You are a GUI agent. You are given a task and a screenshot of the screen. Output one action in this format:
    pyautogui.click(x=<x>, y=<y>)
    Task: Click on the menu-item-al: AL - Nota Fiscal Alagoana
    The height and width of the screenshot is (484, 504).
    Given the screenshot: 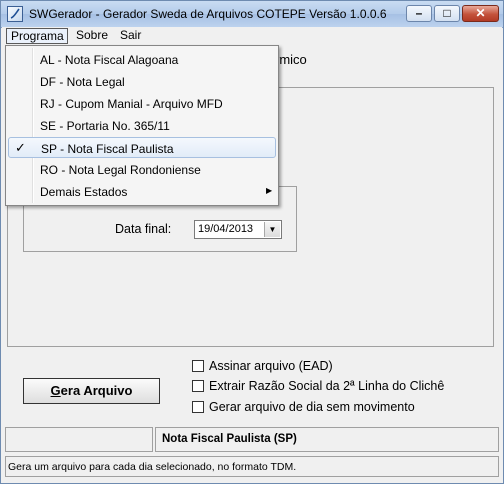 What is the action you would take?
    pyautogui.click(x=142, y=59)
    